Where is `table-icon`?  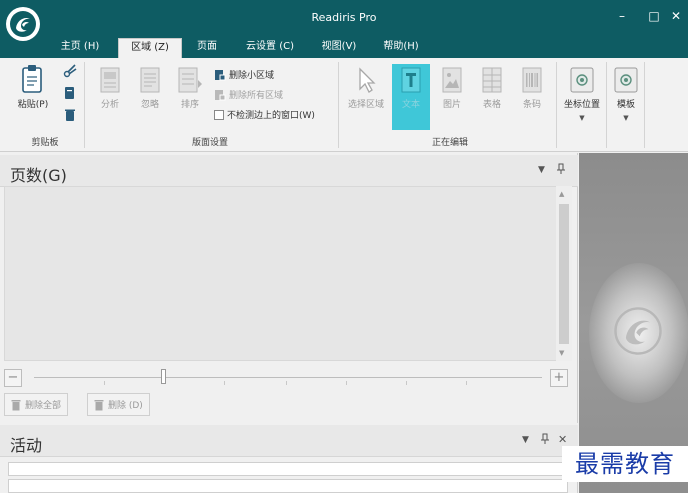
table-icon is located at coordinates (492, 80).